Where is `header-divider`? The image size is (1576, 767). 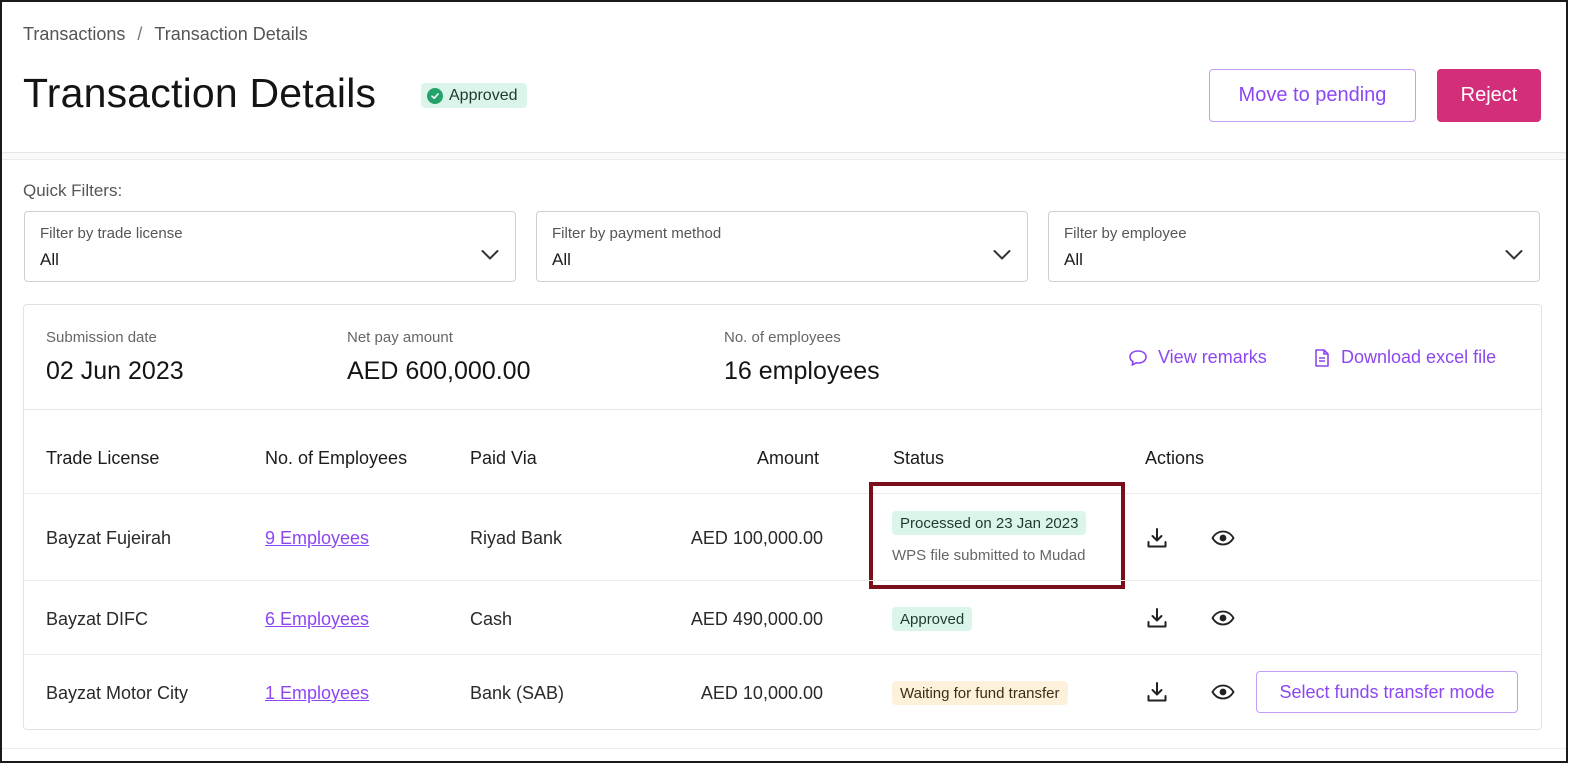 header-divider is located at coordinates (784, 156).